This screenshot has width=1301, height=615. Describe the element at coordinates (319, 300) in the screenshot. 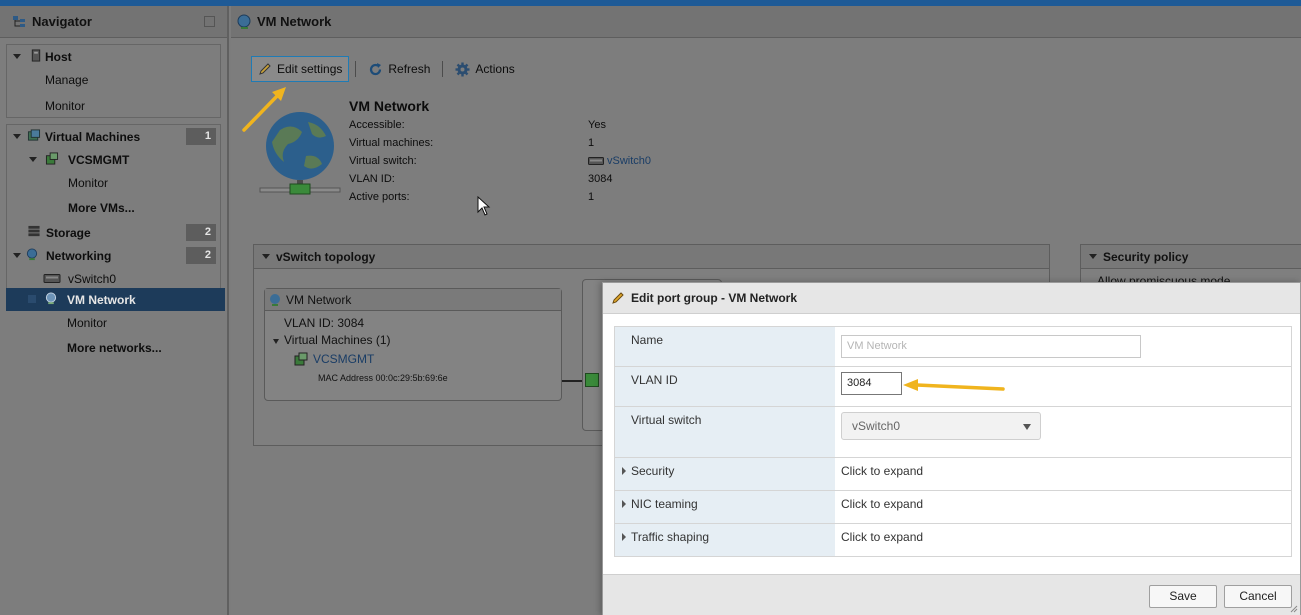

I see `topology-portgroup-name: VM Network` at that location.